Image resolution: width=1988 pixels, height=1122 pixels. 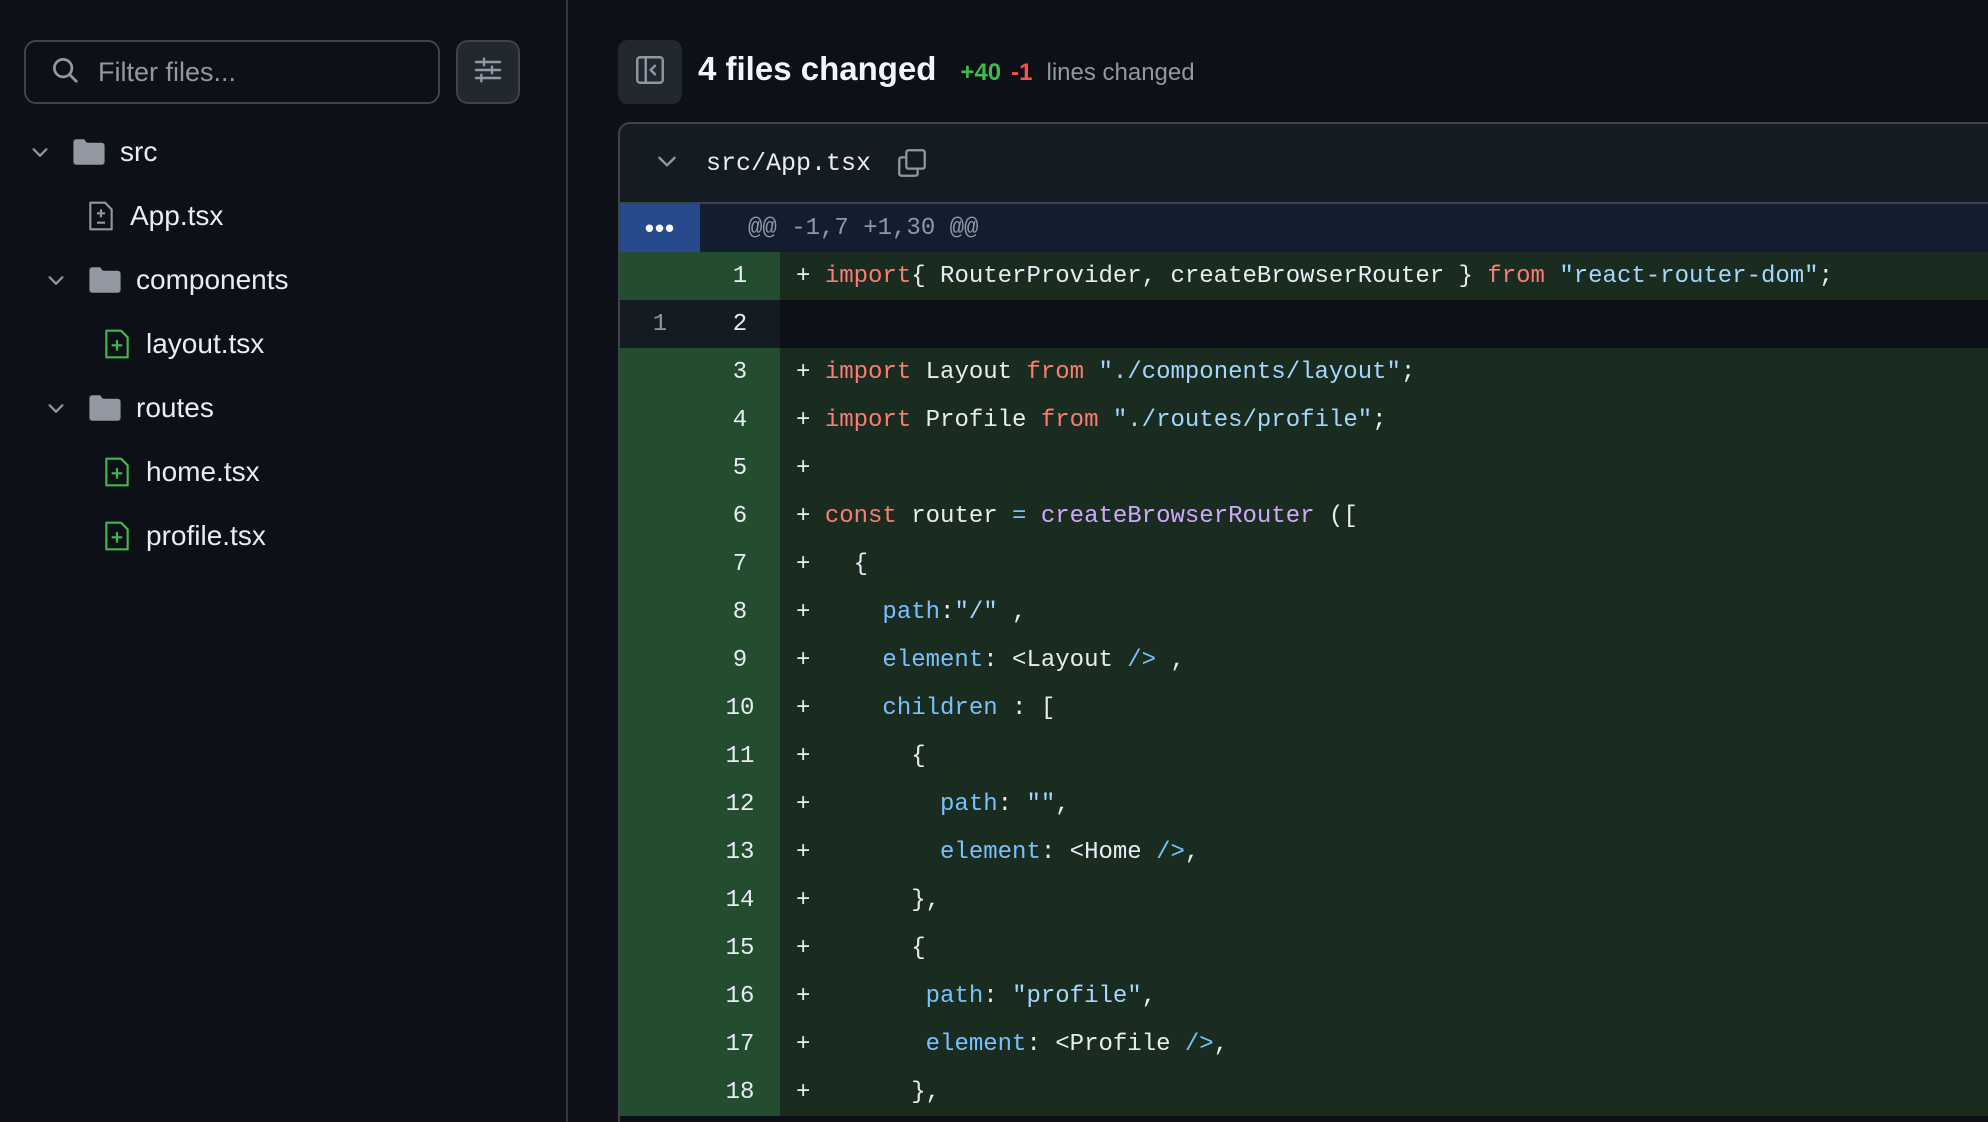 I want to click on new-line-number: 6, so click(x=740, y=516).